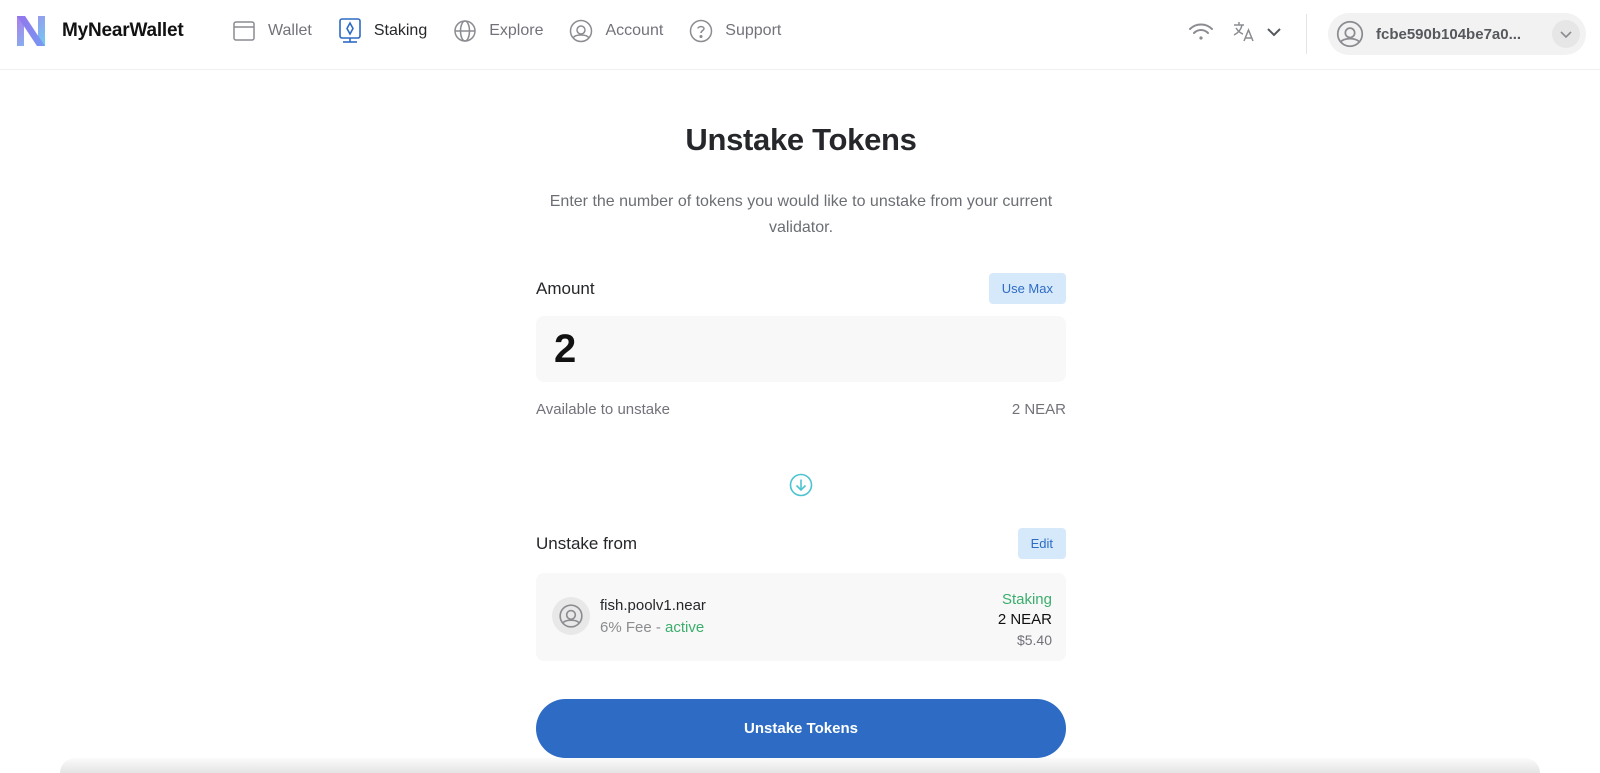 The height and width of the screenshot is (773, 1600). What do you see at coordinates (800, 765) in the screenshot?
I see `bottom-edge-shadow` at bounding box center [800, 765].